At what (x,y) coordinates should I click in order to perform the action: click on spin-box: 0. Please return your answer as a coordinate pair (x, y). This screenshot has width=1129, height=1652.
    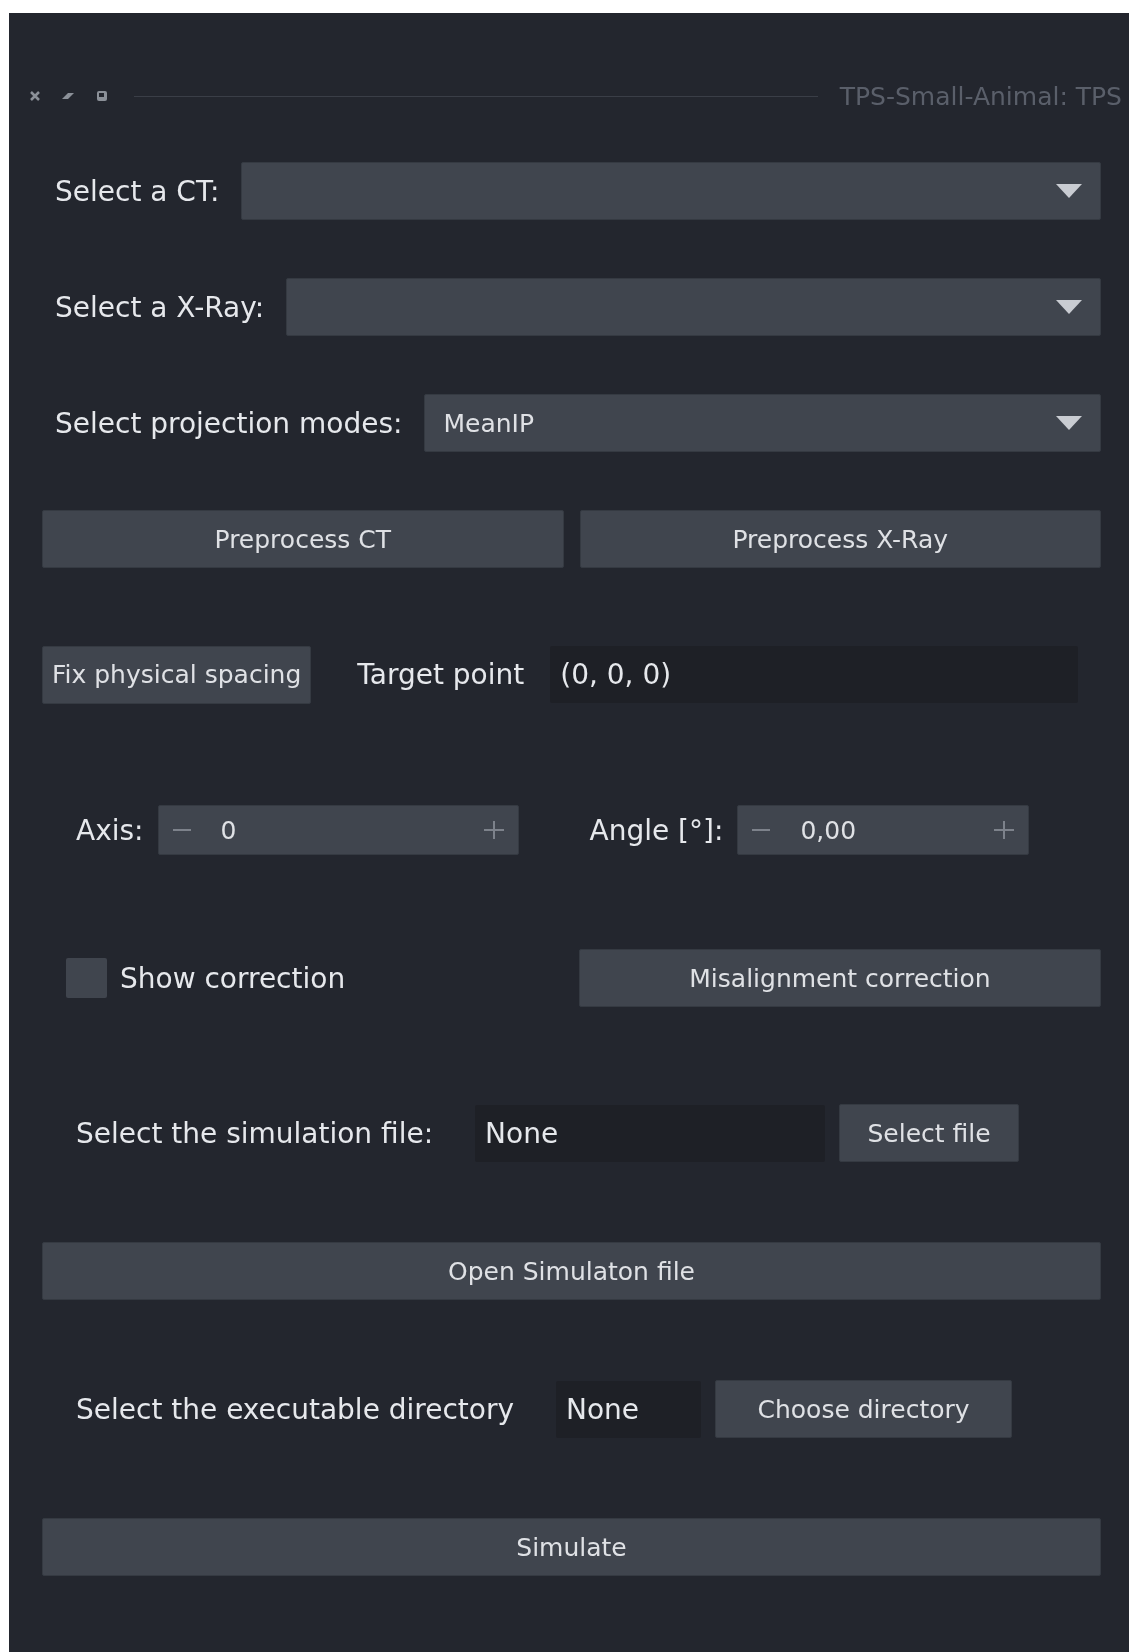
    Looking at the image, I should click on (338, 830).